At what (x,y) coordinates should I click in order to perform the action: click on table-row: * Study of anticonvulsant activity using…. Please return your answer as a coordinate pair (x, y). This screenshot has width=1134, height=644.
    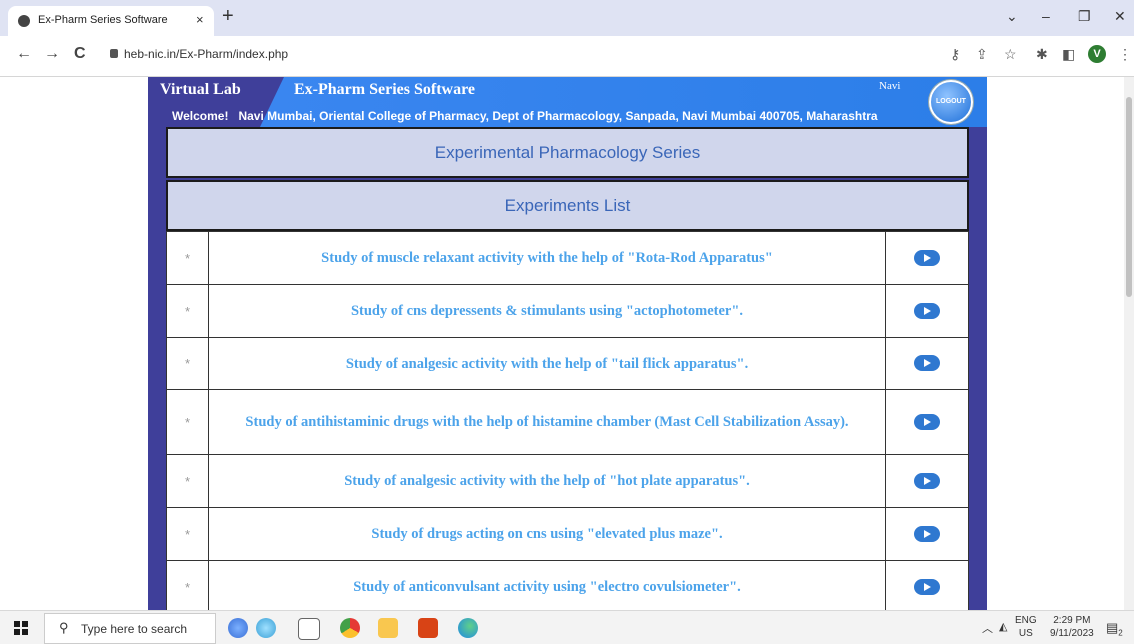
    Looking at the image, I should click on (567, 585).